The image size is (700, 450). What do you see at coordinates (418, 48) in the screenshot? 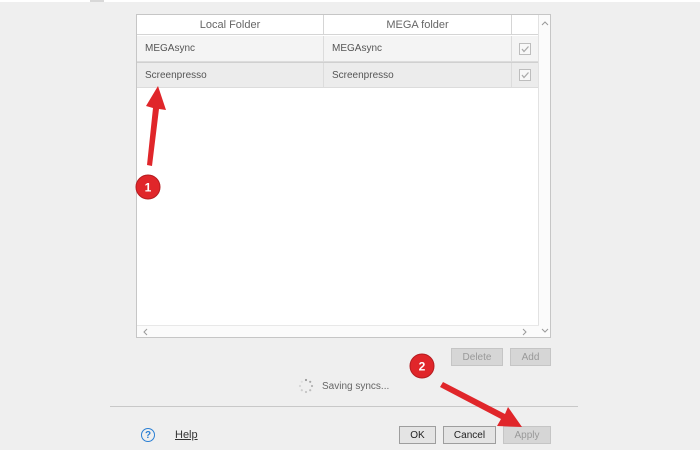
I see `mega-folder-cell: MEGAsync` at bounding box center [418, 48].